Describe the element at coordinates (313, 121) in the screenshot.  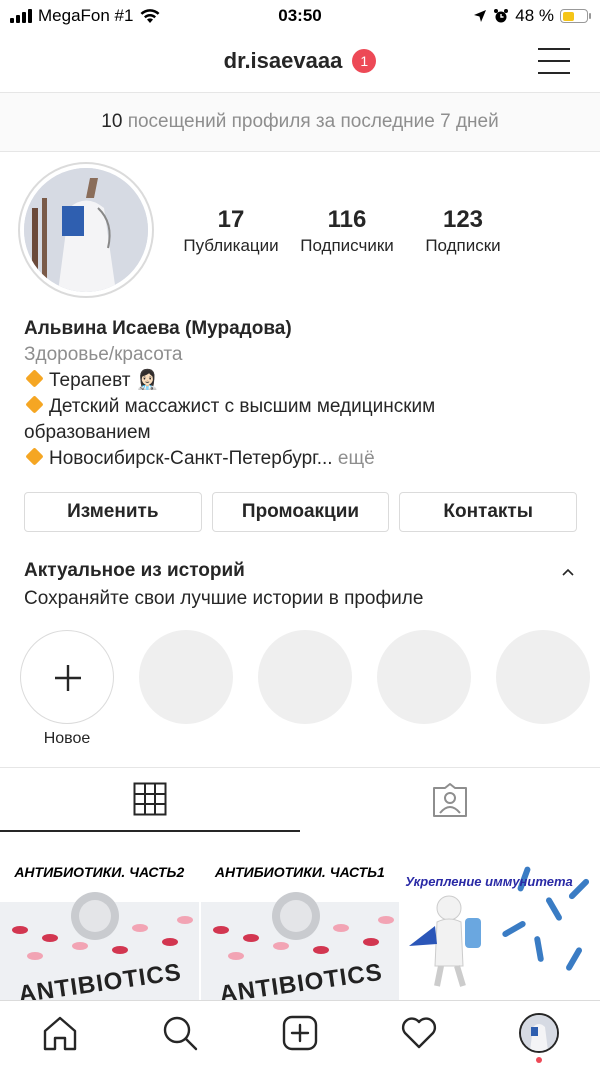
I see `visits-text: посещений профиля за последние 7 дней` at that location.